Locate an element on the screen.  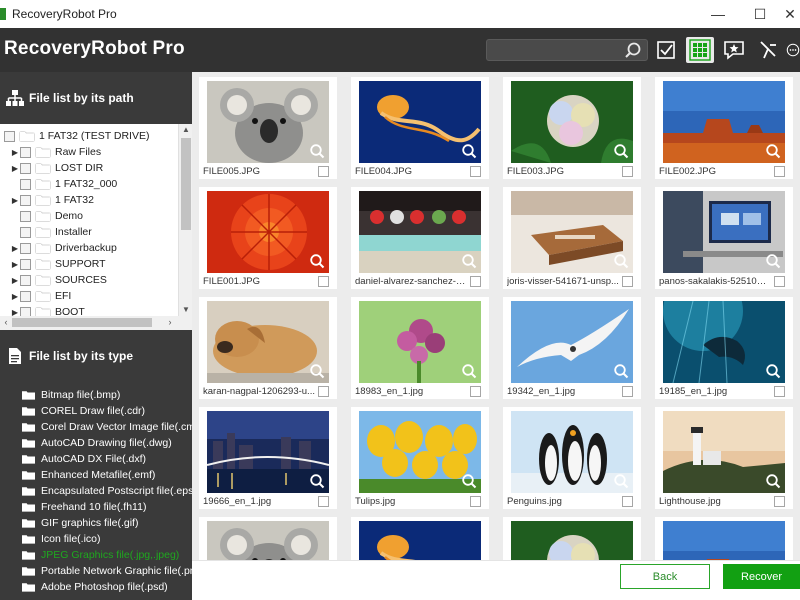
thumbnail-card: 19342_en_1.jpg is located at coordinates (572, 348).